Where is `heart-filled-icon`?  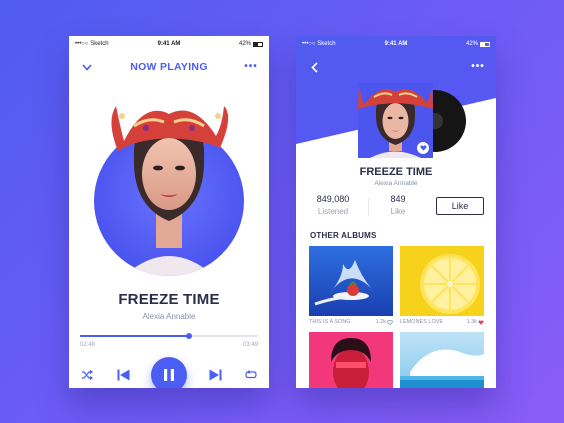
heart-filled-icon is located at coordinates (481, 322).